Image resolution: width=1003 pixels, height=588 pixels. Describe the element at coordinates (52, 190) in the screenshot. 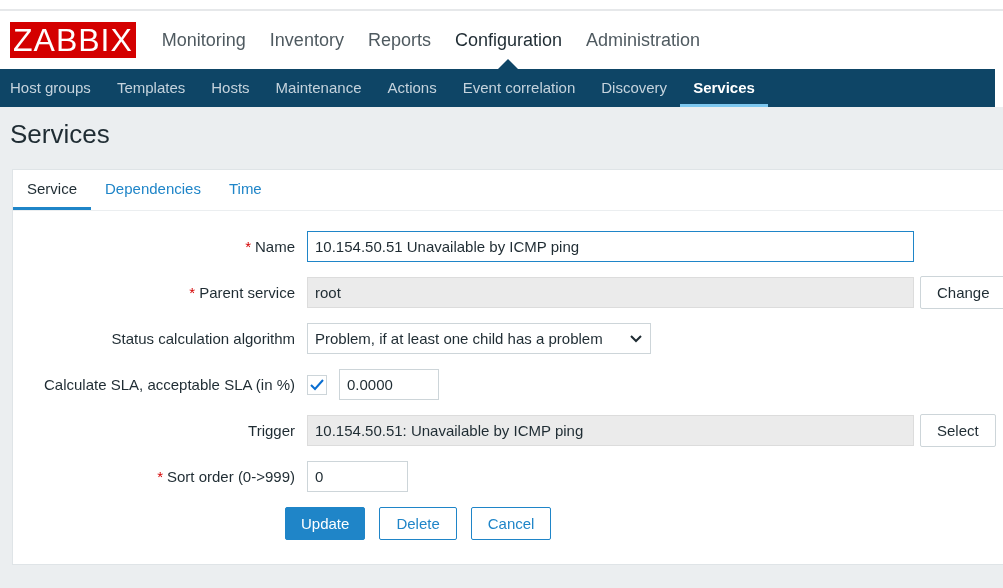

I see `tab: Service` at that location.